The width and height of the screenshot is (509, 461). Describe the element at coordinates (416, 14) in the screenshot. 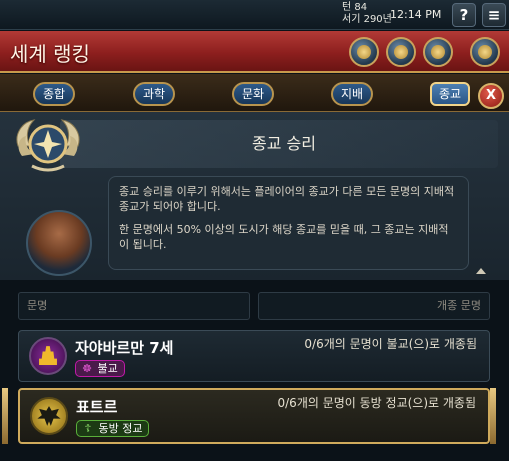

I see `clock: 12:14 PM` at that location.